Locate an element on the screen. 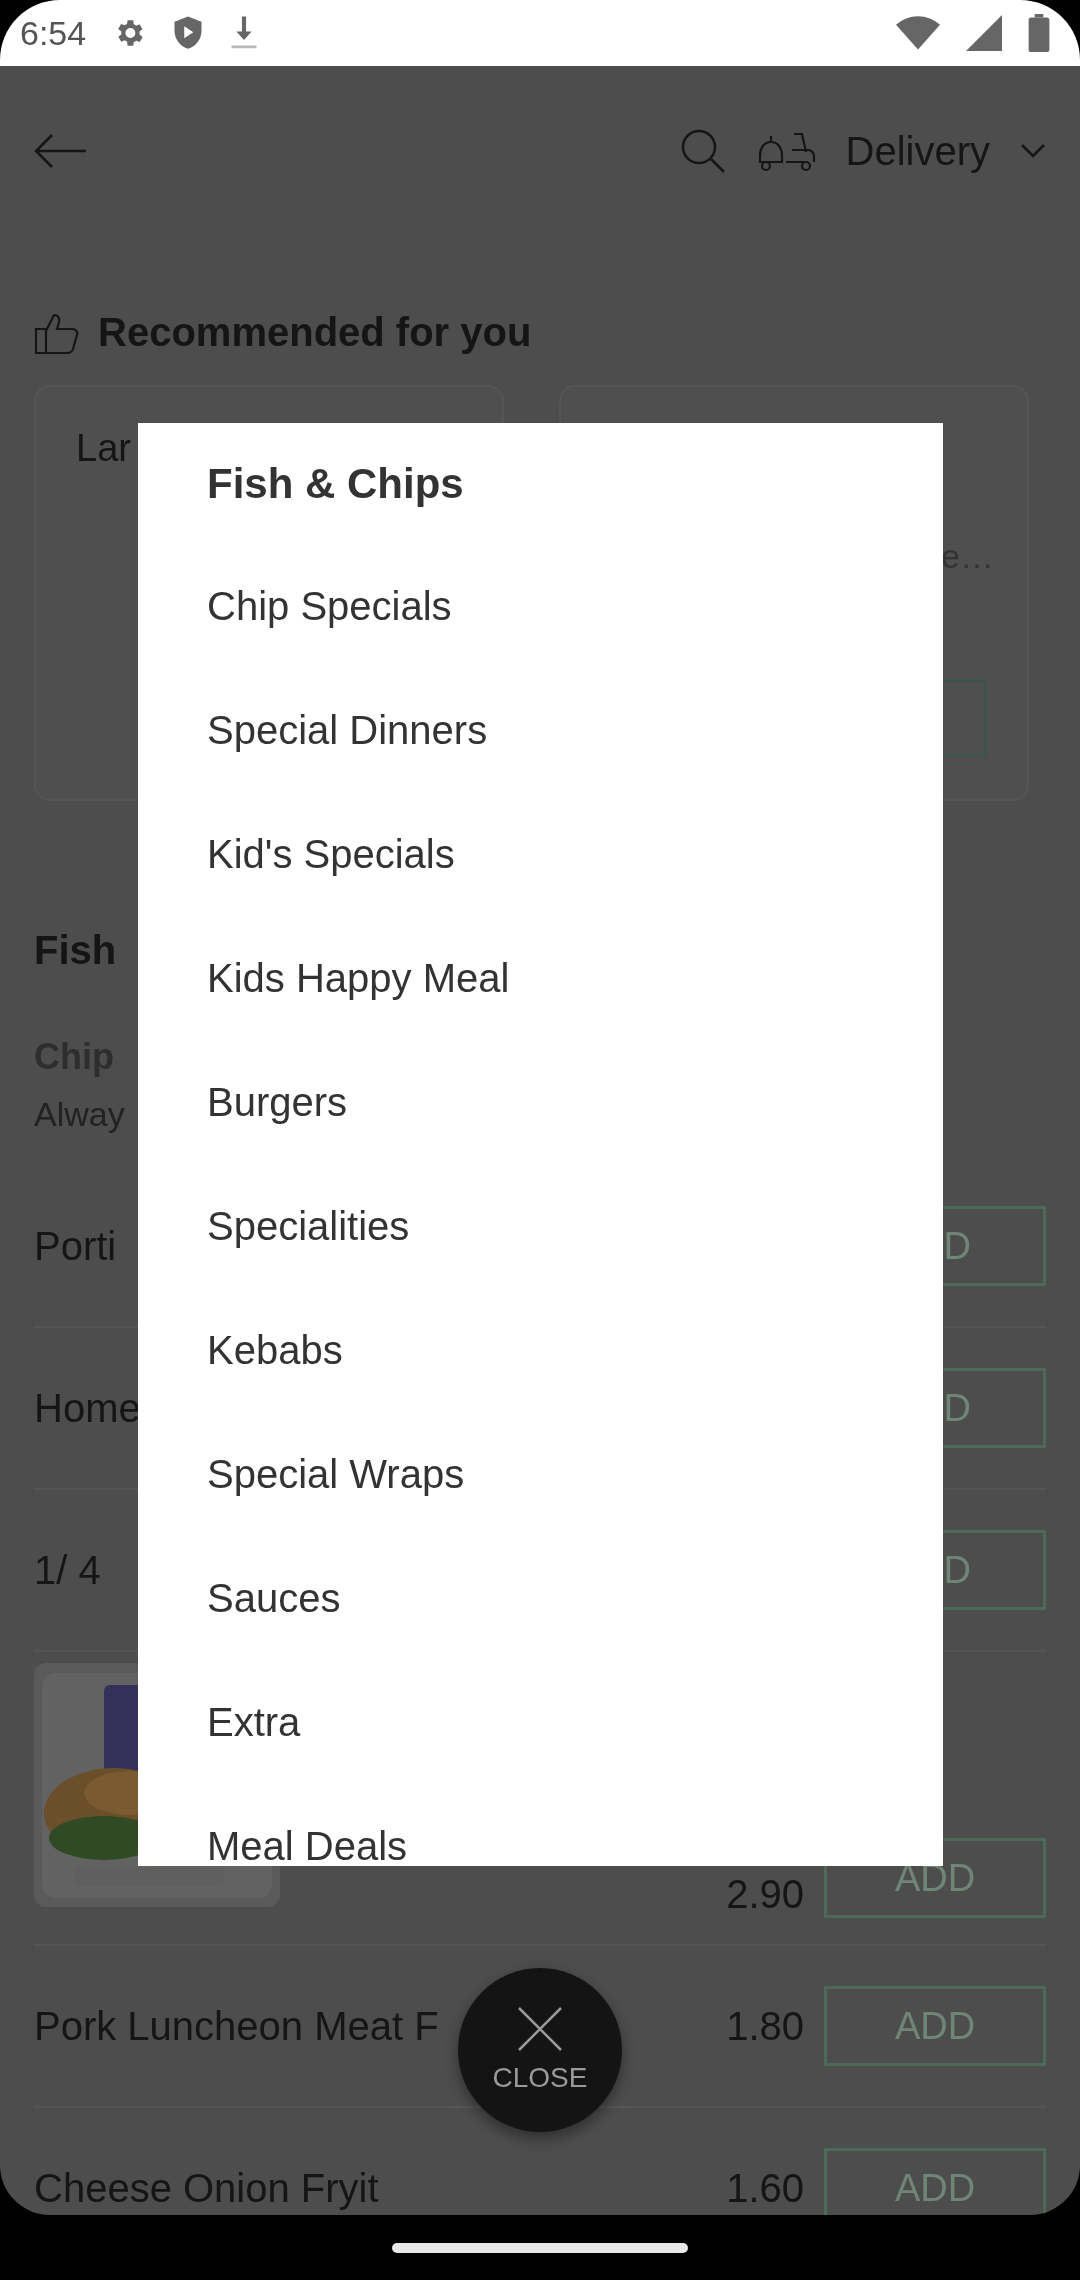 The image size is (1080, 2280). battery-icon is located at coordinates (1039, 33).